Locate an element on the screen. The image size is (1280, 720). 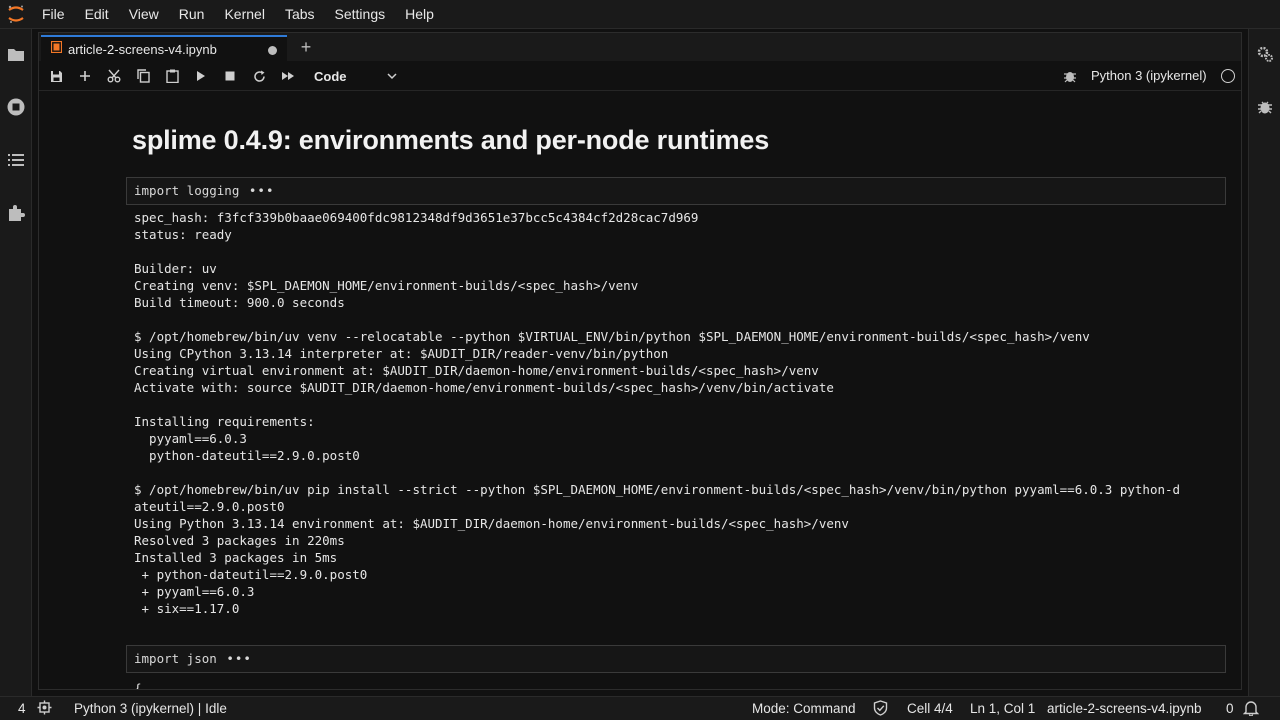
output-line: Builder: uv is located at coordinates (175, 268).